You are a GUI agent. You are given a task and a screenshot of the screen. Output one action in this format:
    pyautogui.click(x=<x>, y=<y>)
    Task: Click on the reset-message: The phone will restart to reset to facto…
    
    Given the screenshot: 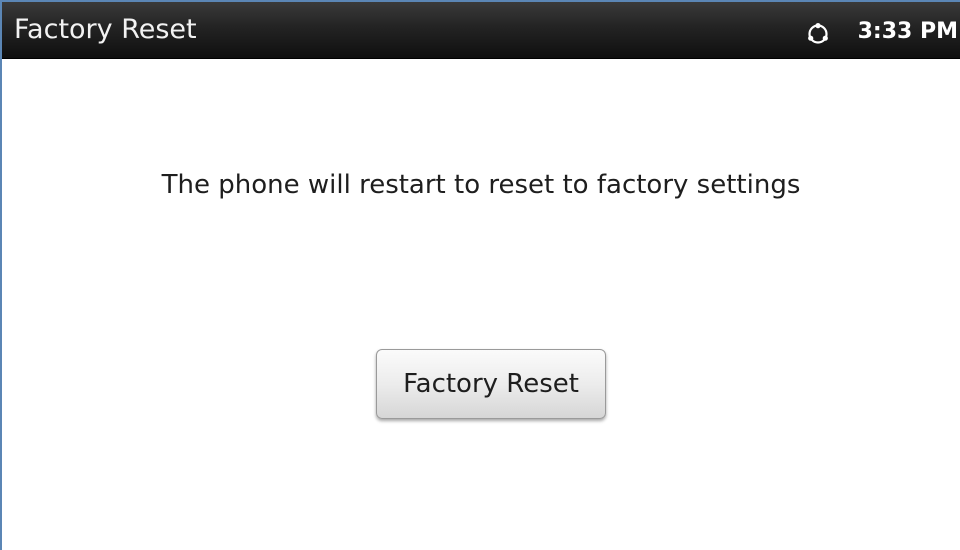 What is the action you would take?
    pyautogui.click(x=481, y=185)
    